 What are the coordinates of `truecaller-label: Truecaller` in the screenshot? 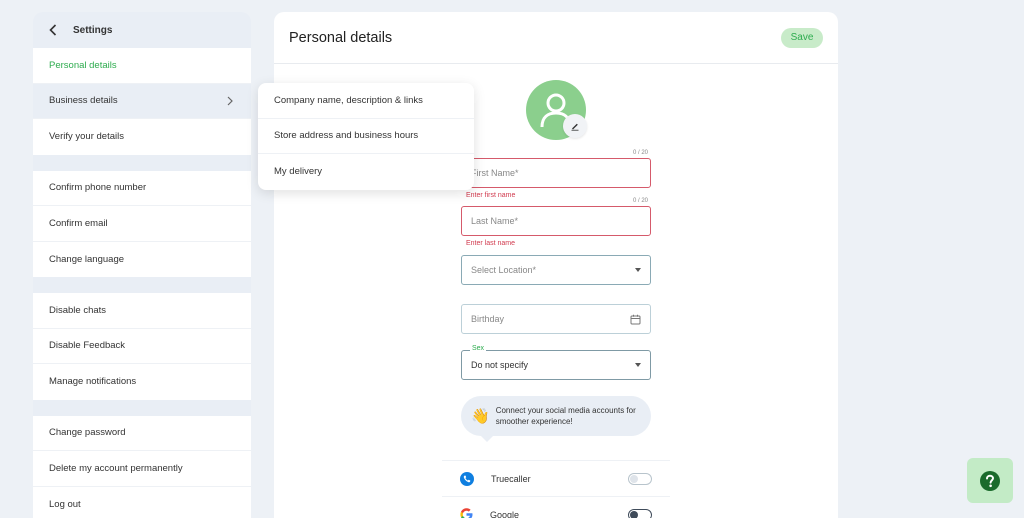 It's located at (511, 478).